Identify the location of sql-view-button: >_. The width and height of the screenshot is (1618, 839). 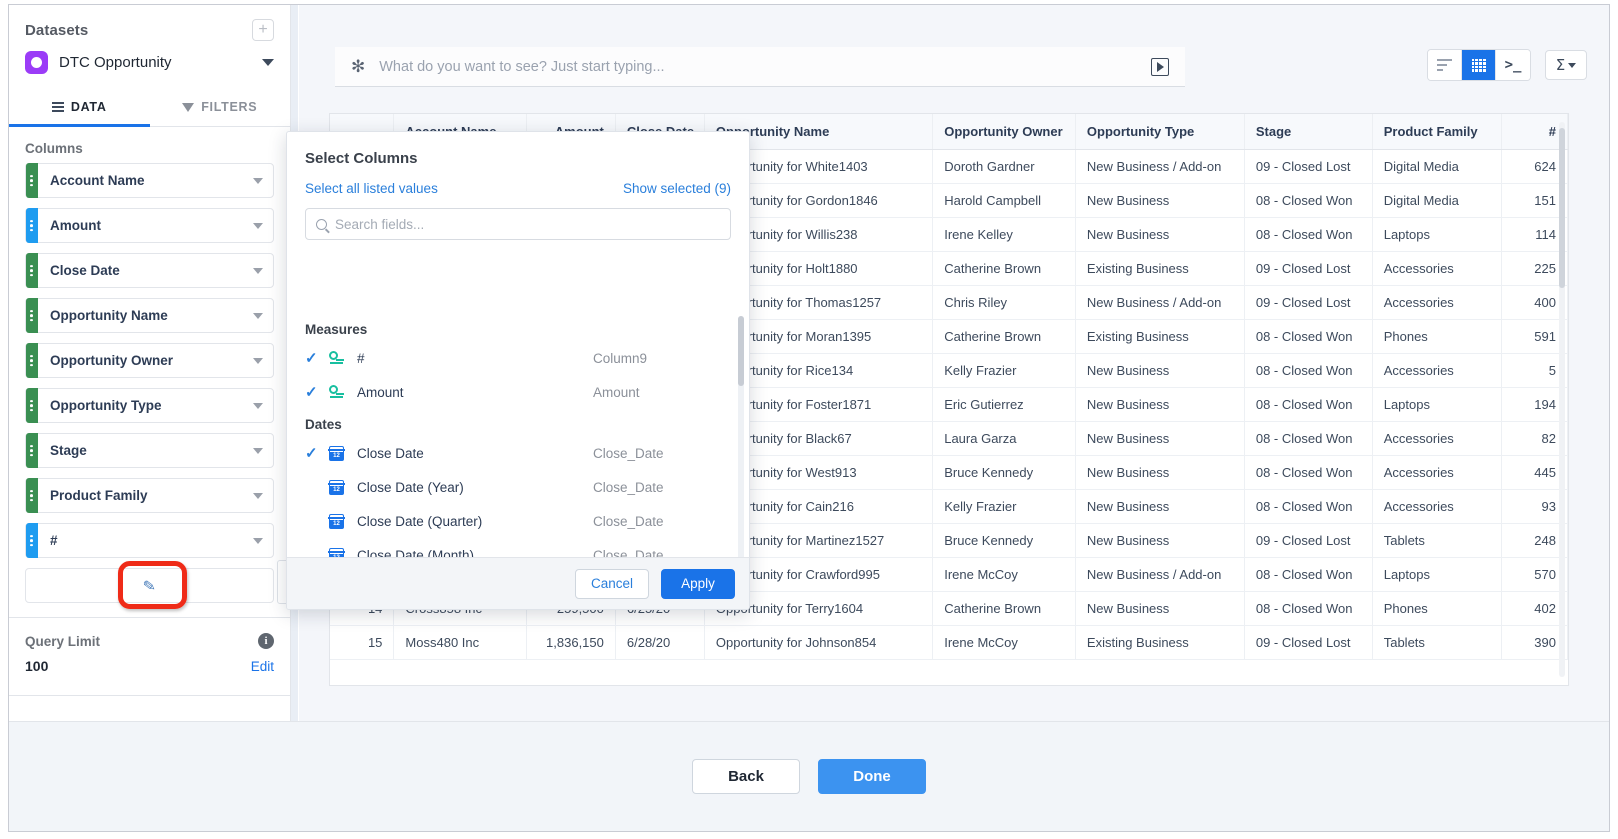
(1513, 65).